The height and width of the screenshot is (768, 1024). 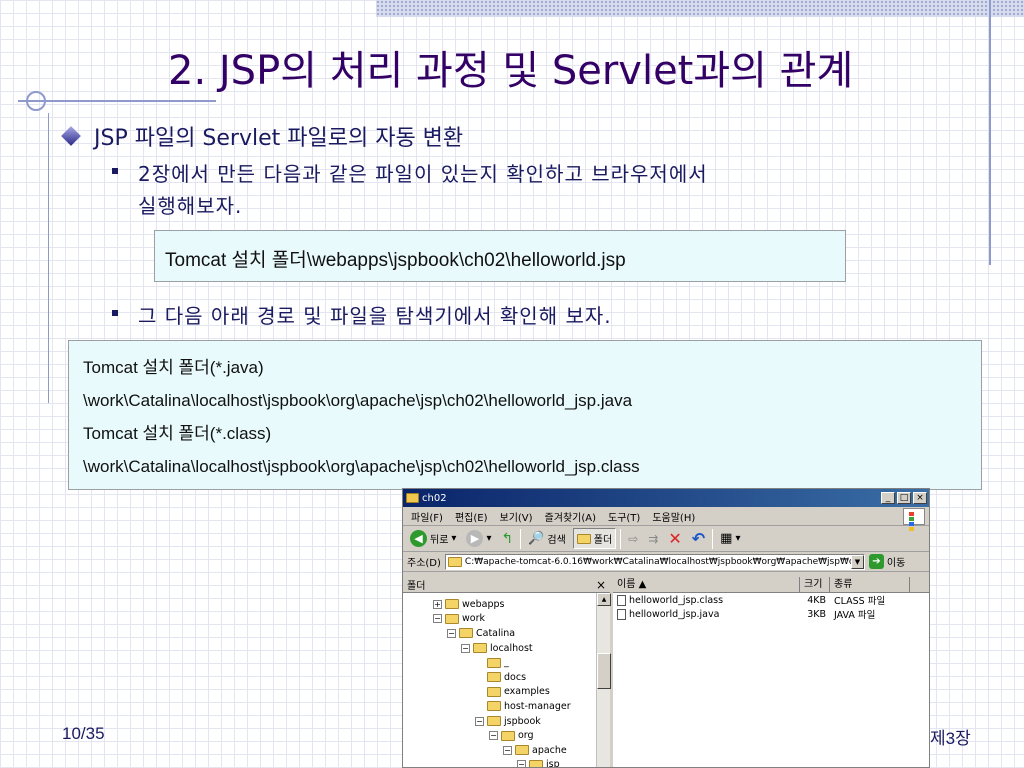 What do you see at coordinates (888, 498) in the screenshot?
I see `minimize-button: _` at bounding box center [888, 498].